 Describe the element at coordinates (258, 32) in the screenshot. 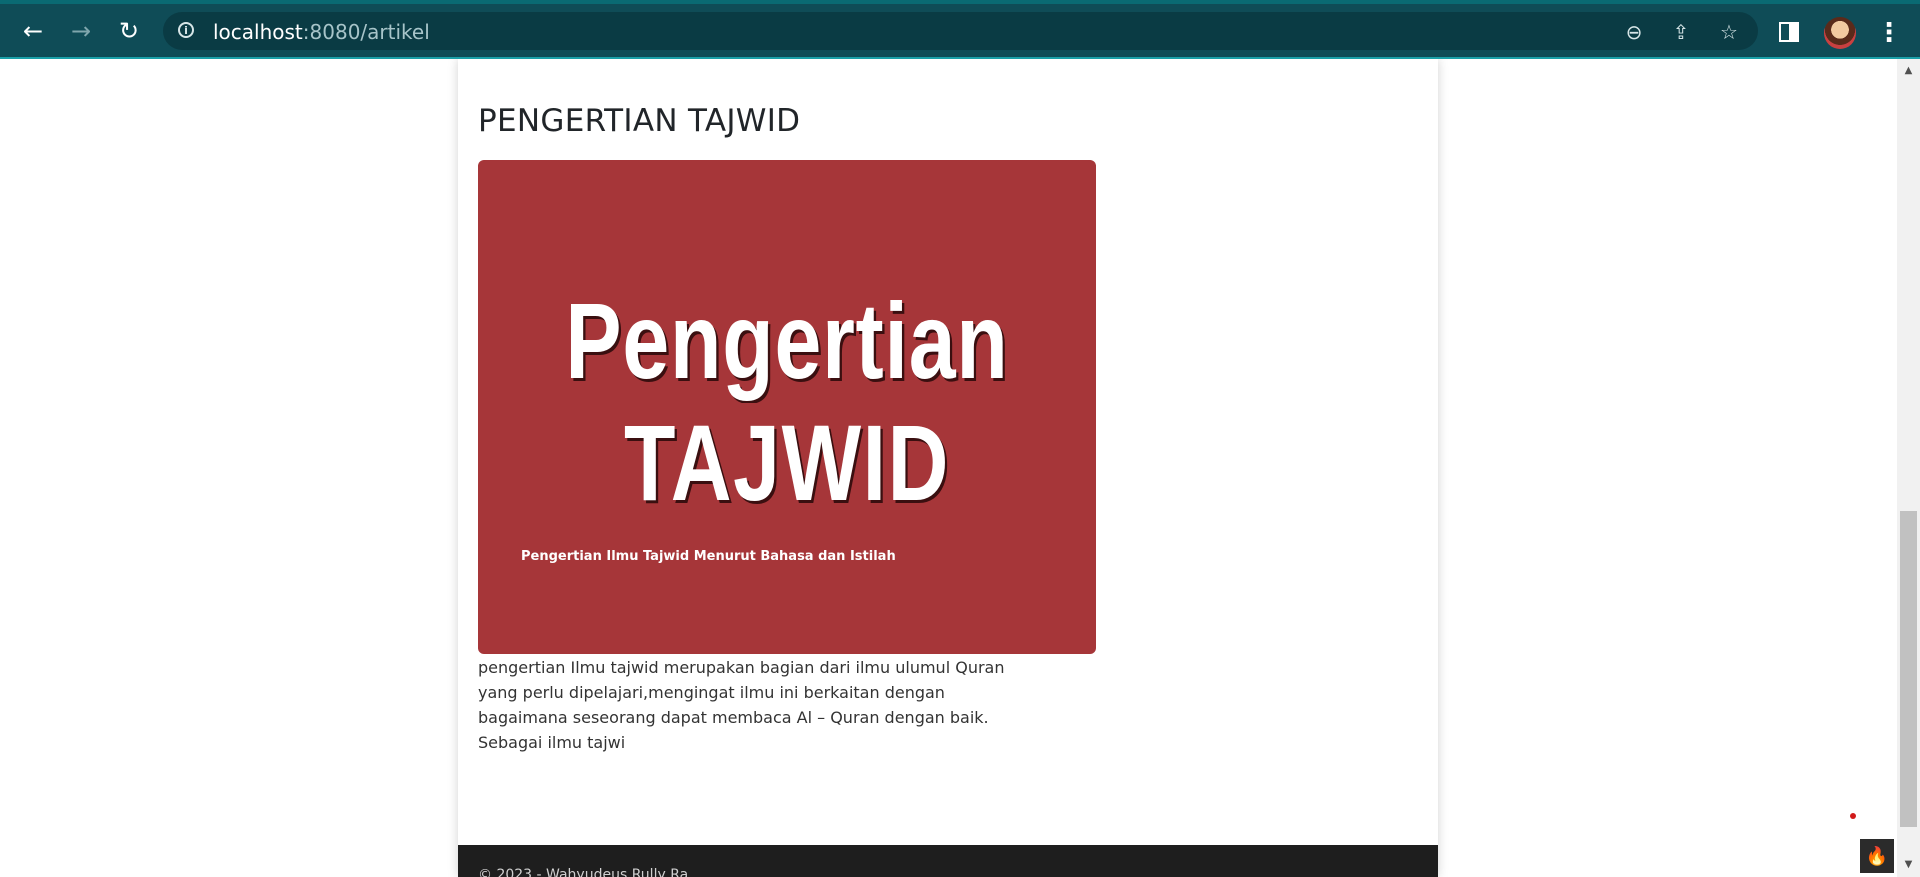

I see `url-host: localhost` at that location.